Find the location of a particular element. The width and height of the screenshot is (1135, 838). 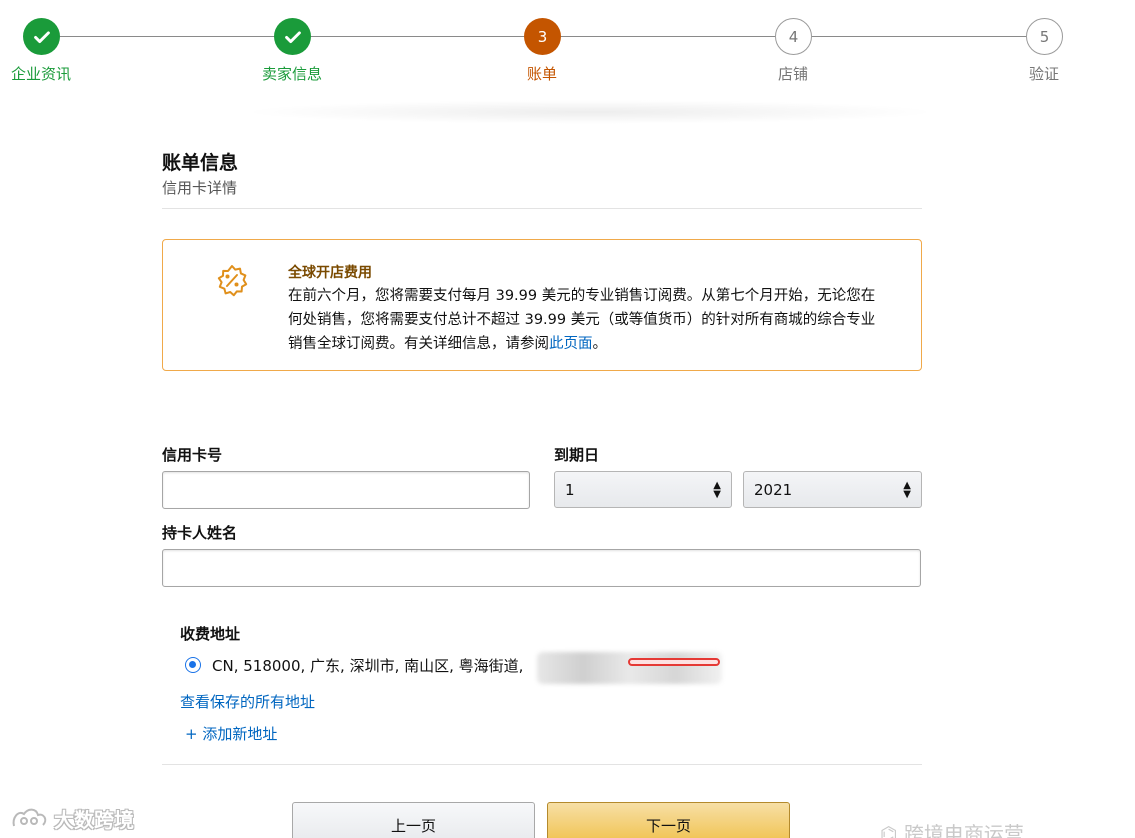

header-divider is located at coordinates (542, 208).